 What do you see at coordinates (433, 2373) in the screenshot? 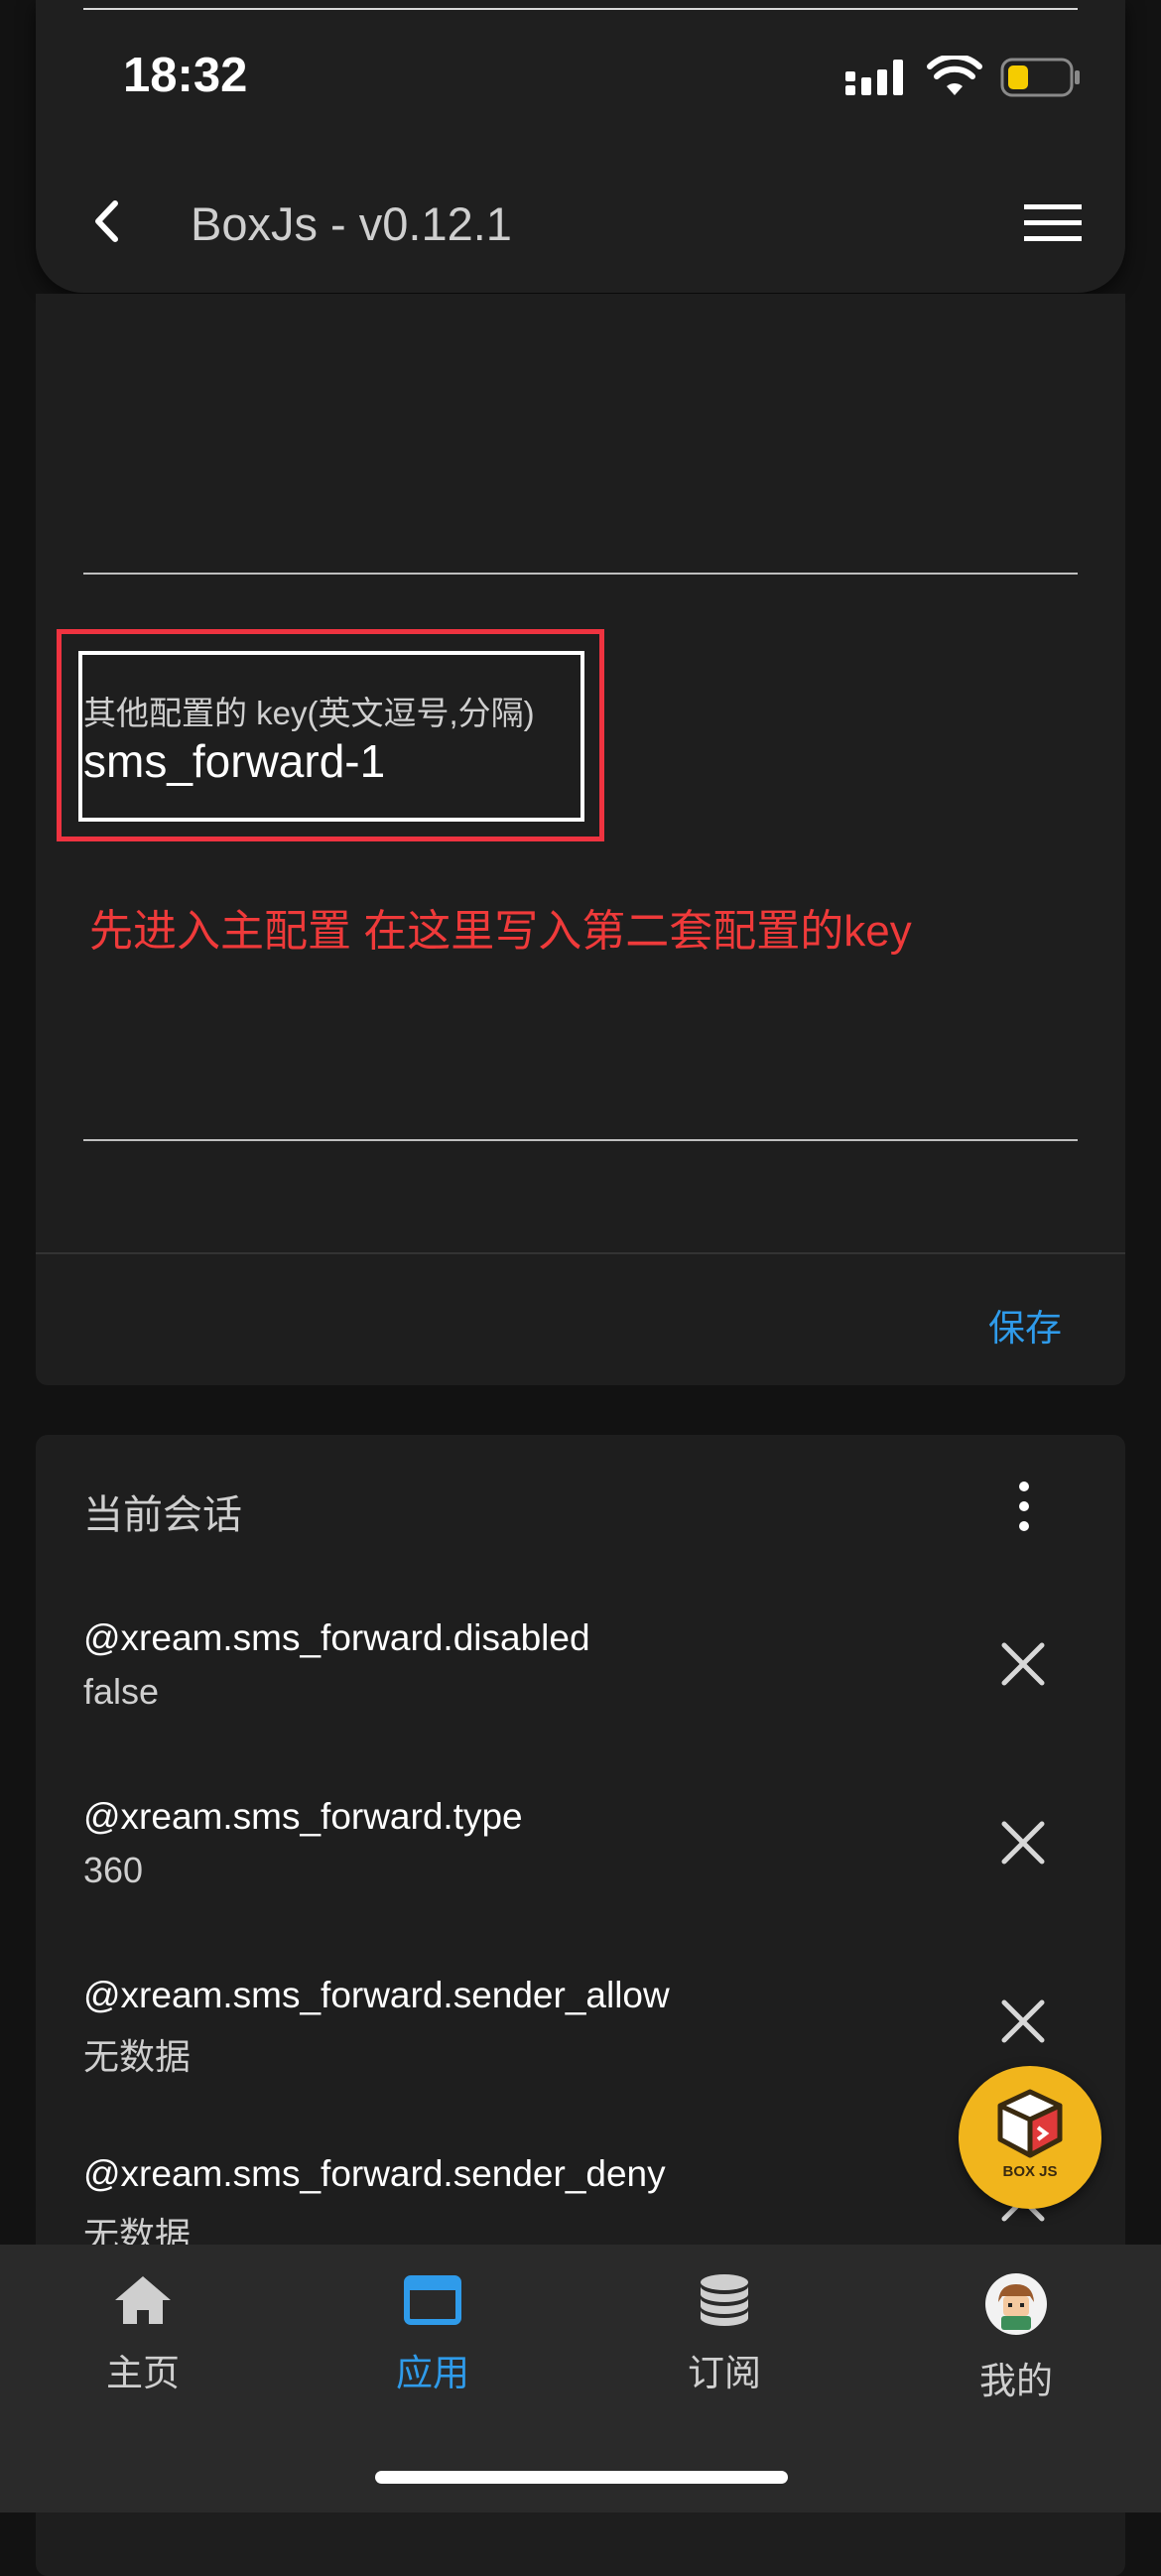
I see `nav-label-apps: 应用` at bounding box center [433, 2373].